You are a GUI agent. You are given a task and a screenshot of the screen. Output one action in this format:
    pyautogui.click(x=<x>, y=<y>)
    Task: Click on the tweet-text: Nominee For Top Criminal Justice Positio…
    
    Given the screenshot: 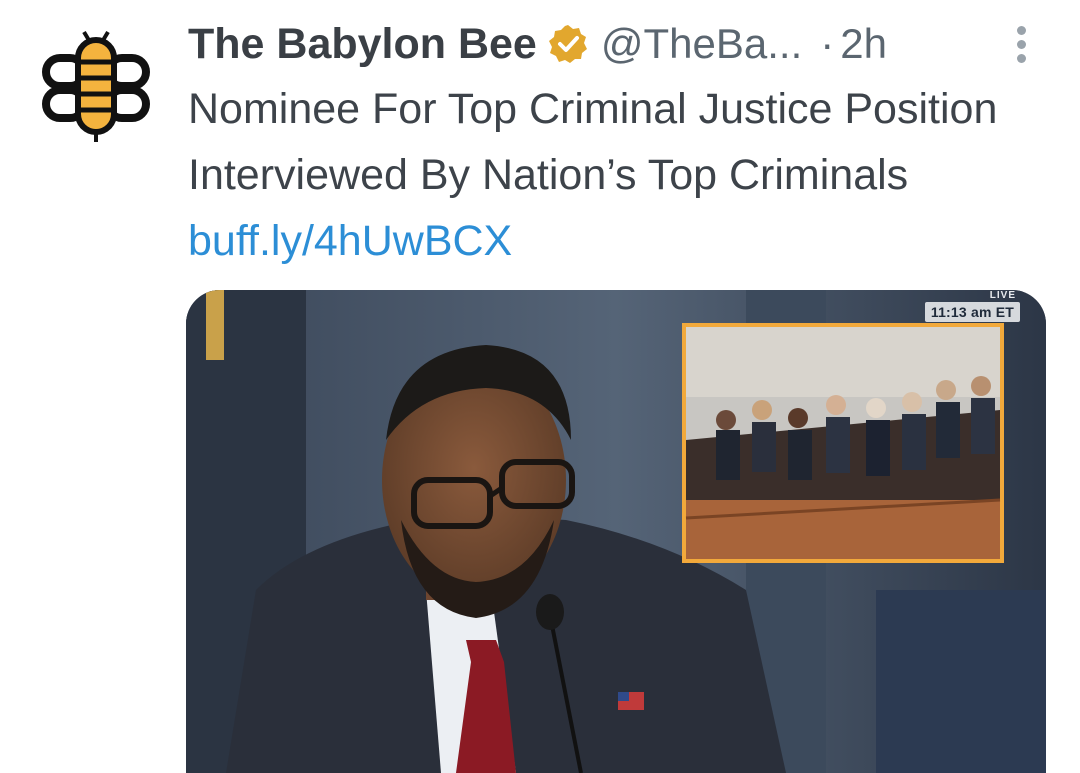 What is the action you would take?
    pyautogui.click(x=593, y=142)
    